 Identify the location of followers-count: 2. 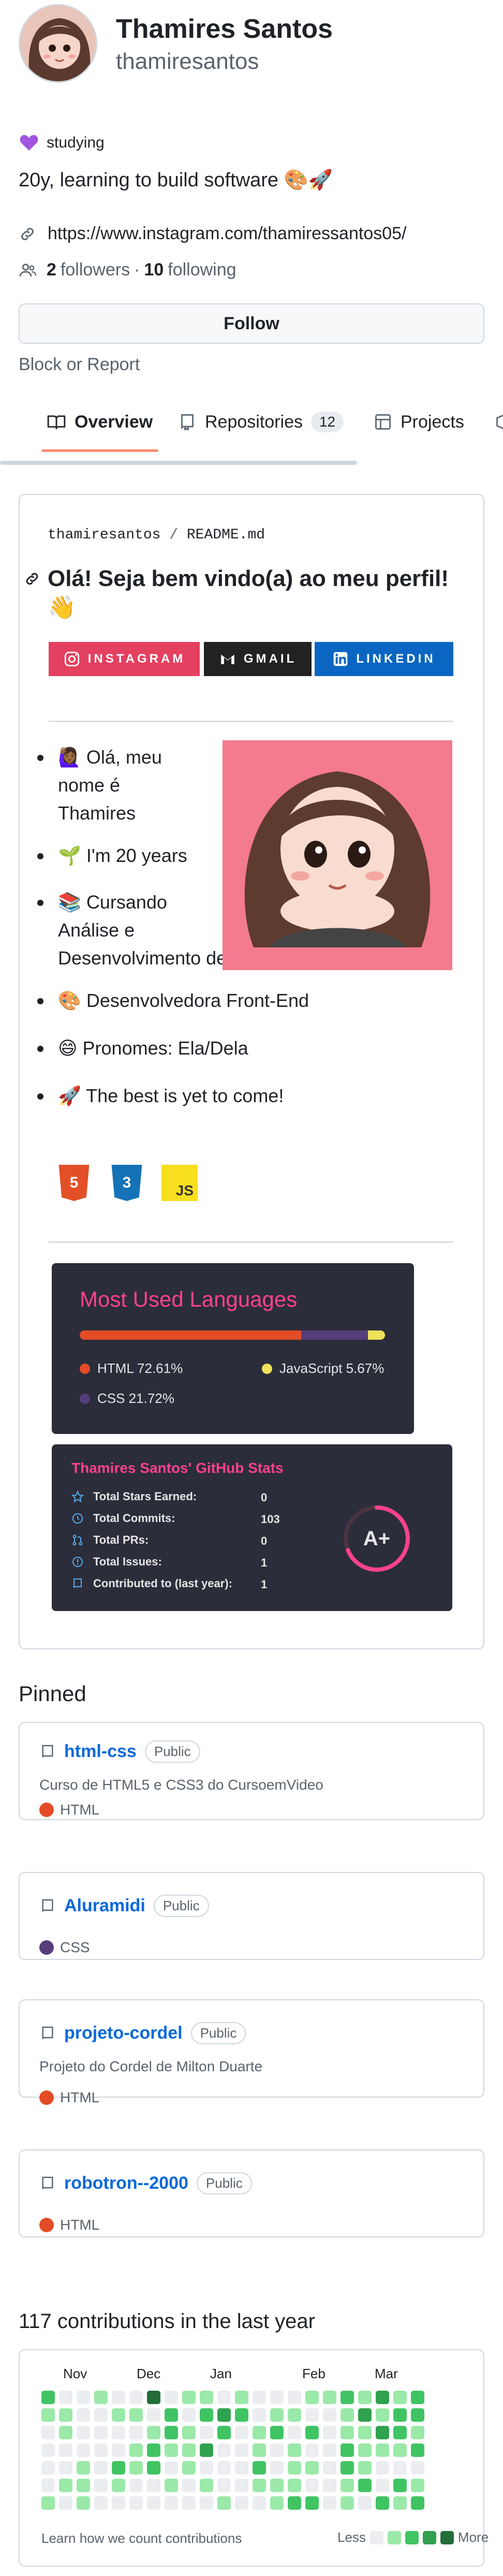
(52, 270).